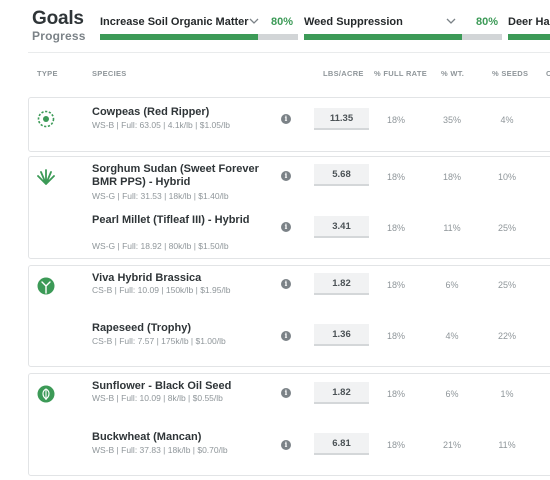 This screenshot has width=550, height=480. I want to click on goal-name: Deer Hab, so click(529, 22).